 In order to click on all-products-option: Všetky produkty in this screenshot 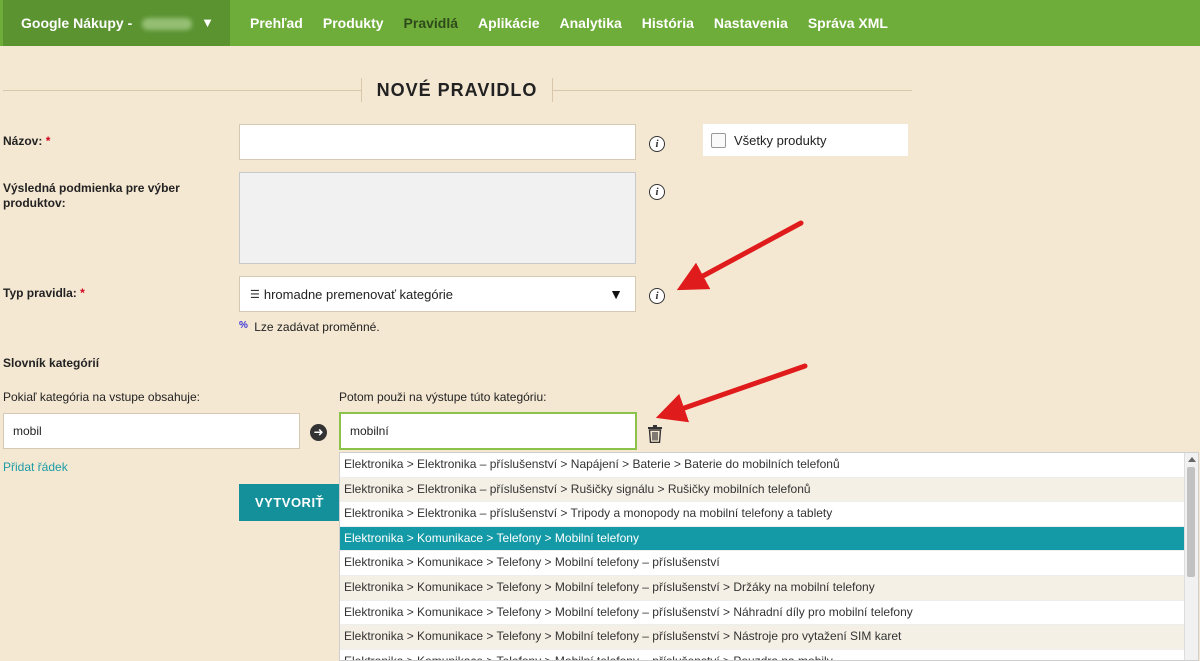, I will do `click(805, 140)`.